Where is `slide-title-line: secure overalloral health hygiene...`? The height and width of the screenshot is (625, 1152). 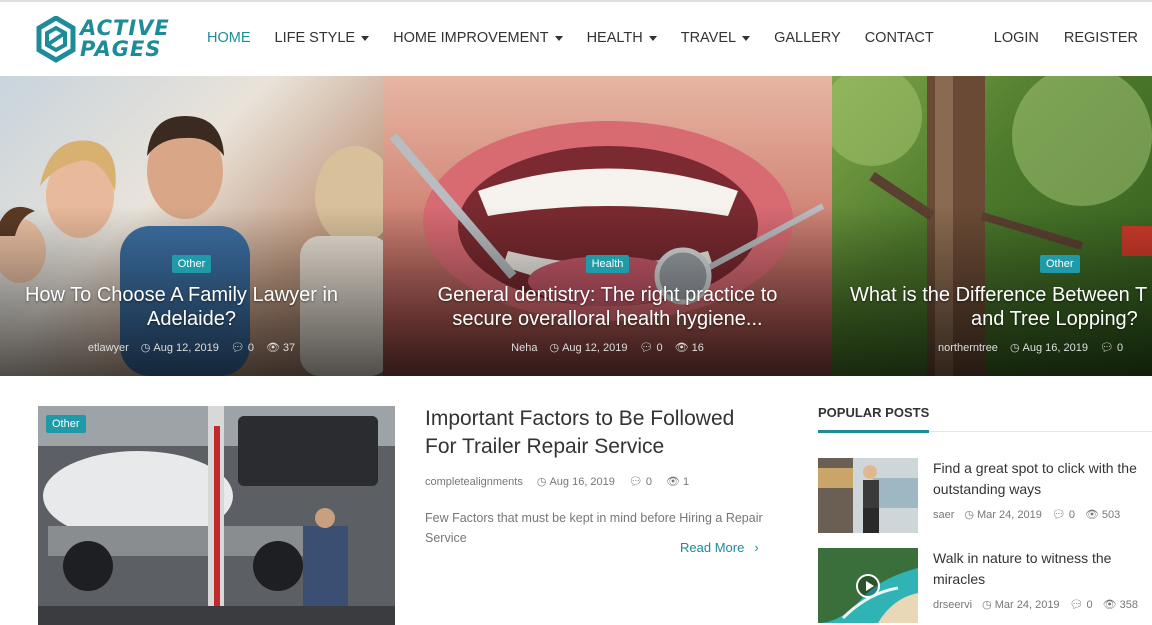
slide-title-line: secure overalloral health hygiene... is located at coordinates (607, 319).